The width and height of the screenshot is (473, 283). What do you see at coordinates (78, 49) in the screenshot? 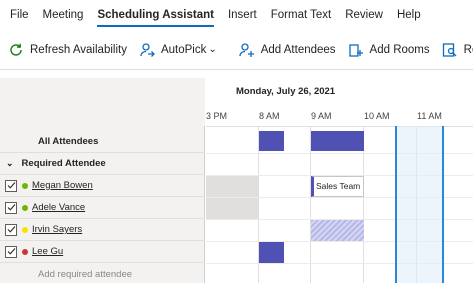
I see `refresh-availability-label: Refresh Availability` at bounding box center [78, 49].